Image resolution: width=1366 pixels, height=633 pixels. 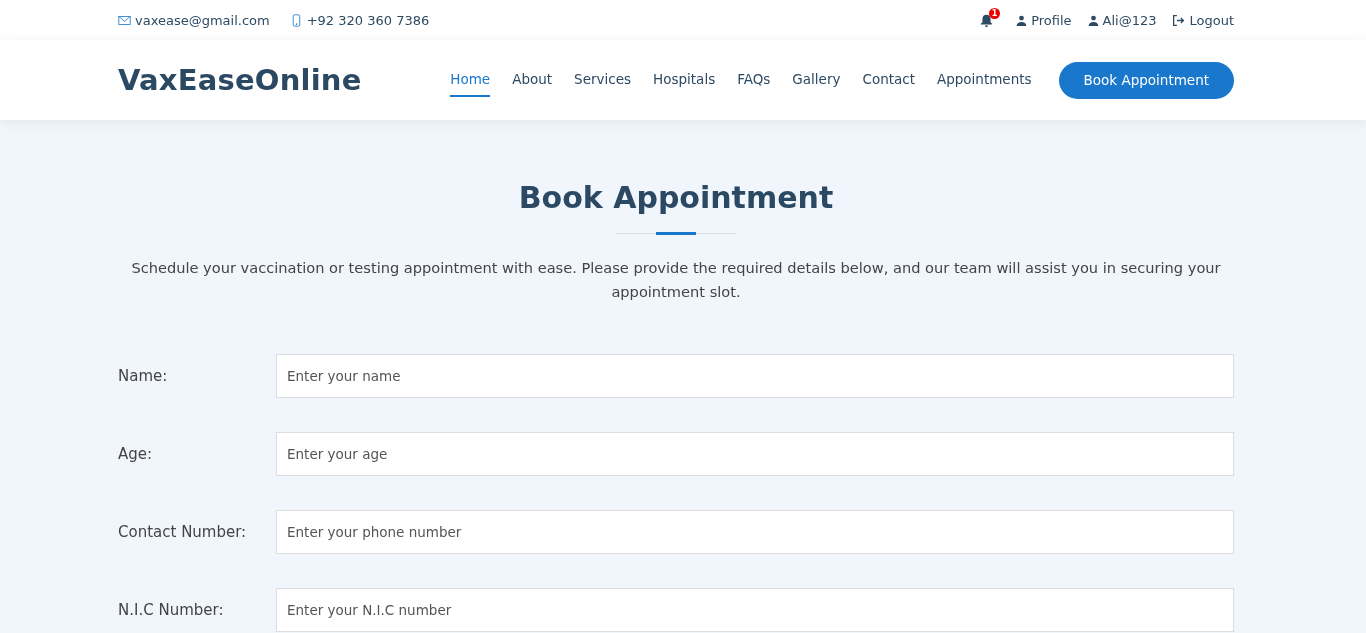 What do you see at coordinates (470, 80) in the screenshot?
I see `nav-link: Home` at bounding box center [470, 80].